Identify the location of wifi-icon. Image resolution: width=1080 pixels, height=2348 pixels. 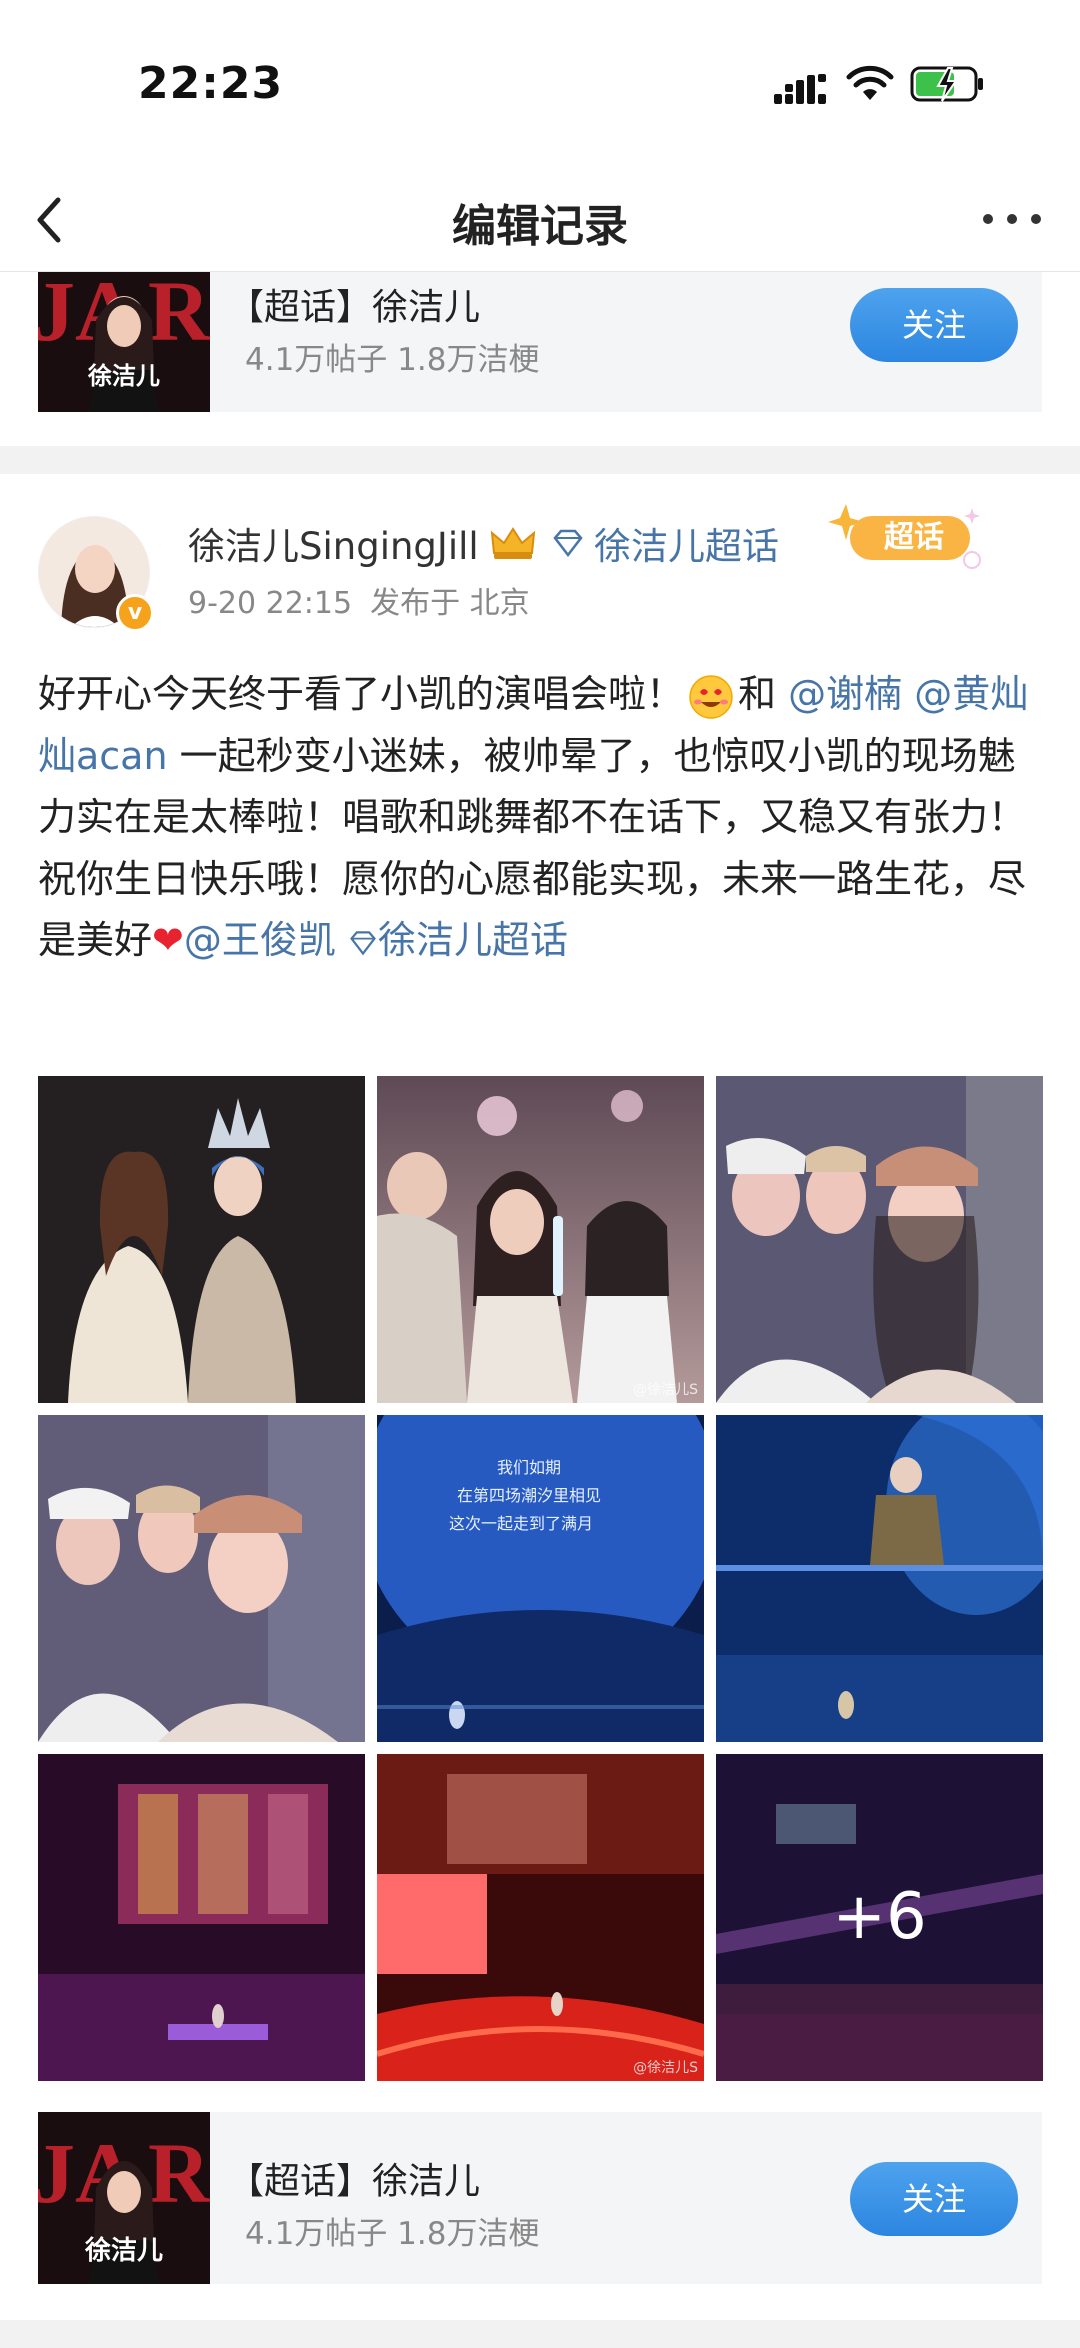
(870, 82).